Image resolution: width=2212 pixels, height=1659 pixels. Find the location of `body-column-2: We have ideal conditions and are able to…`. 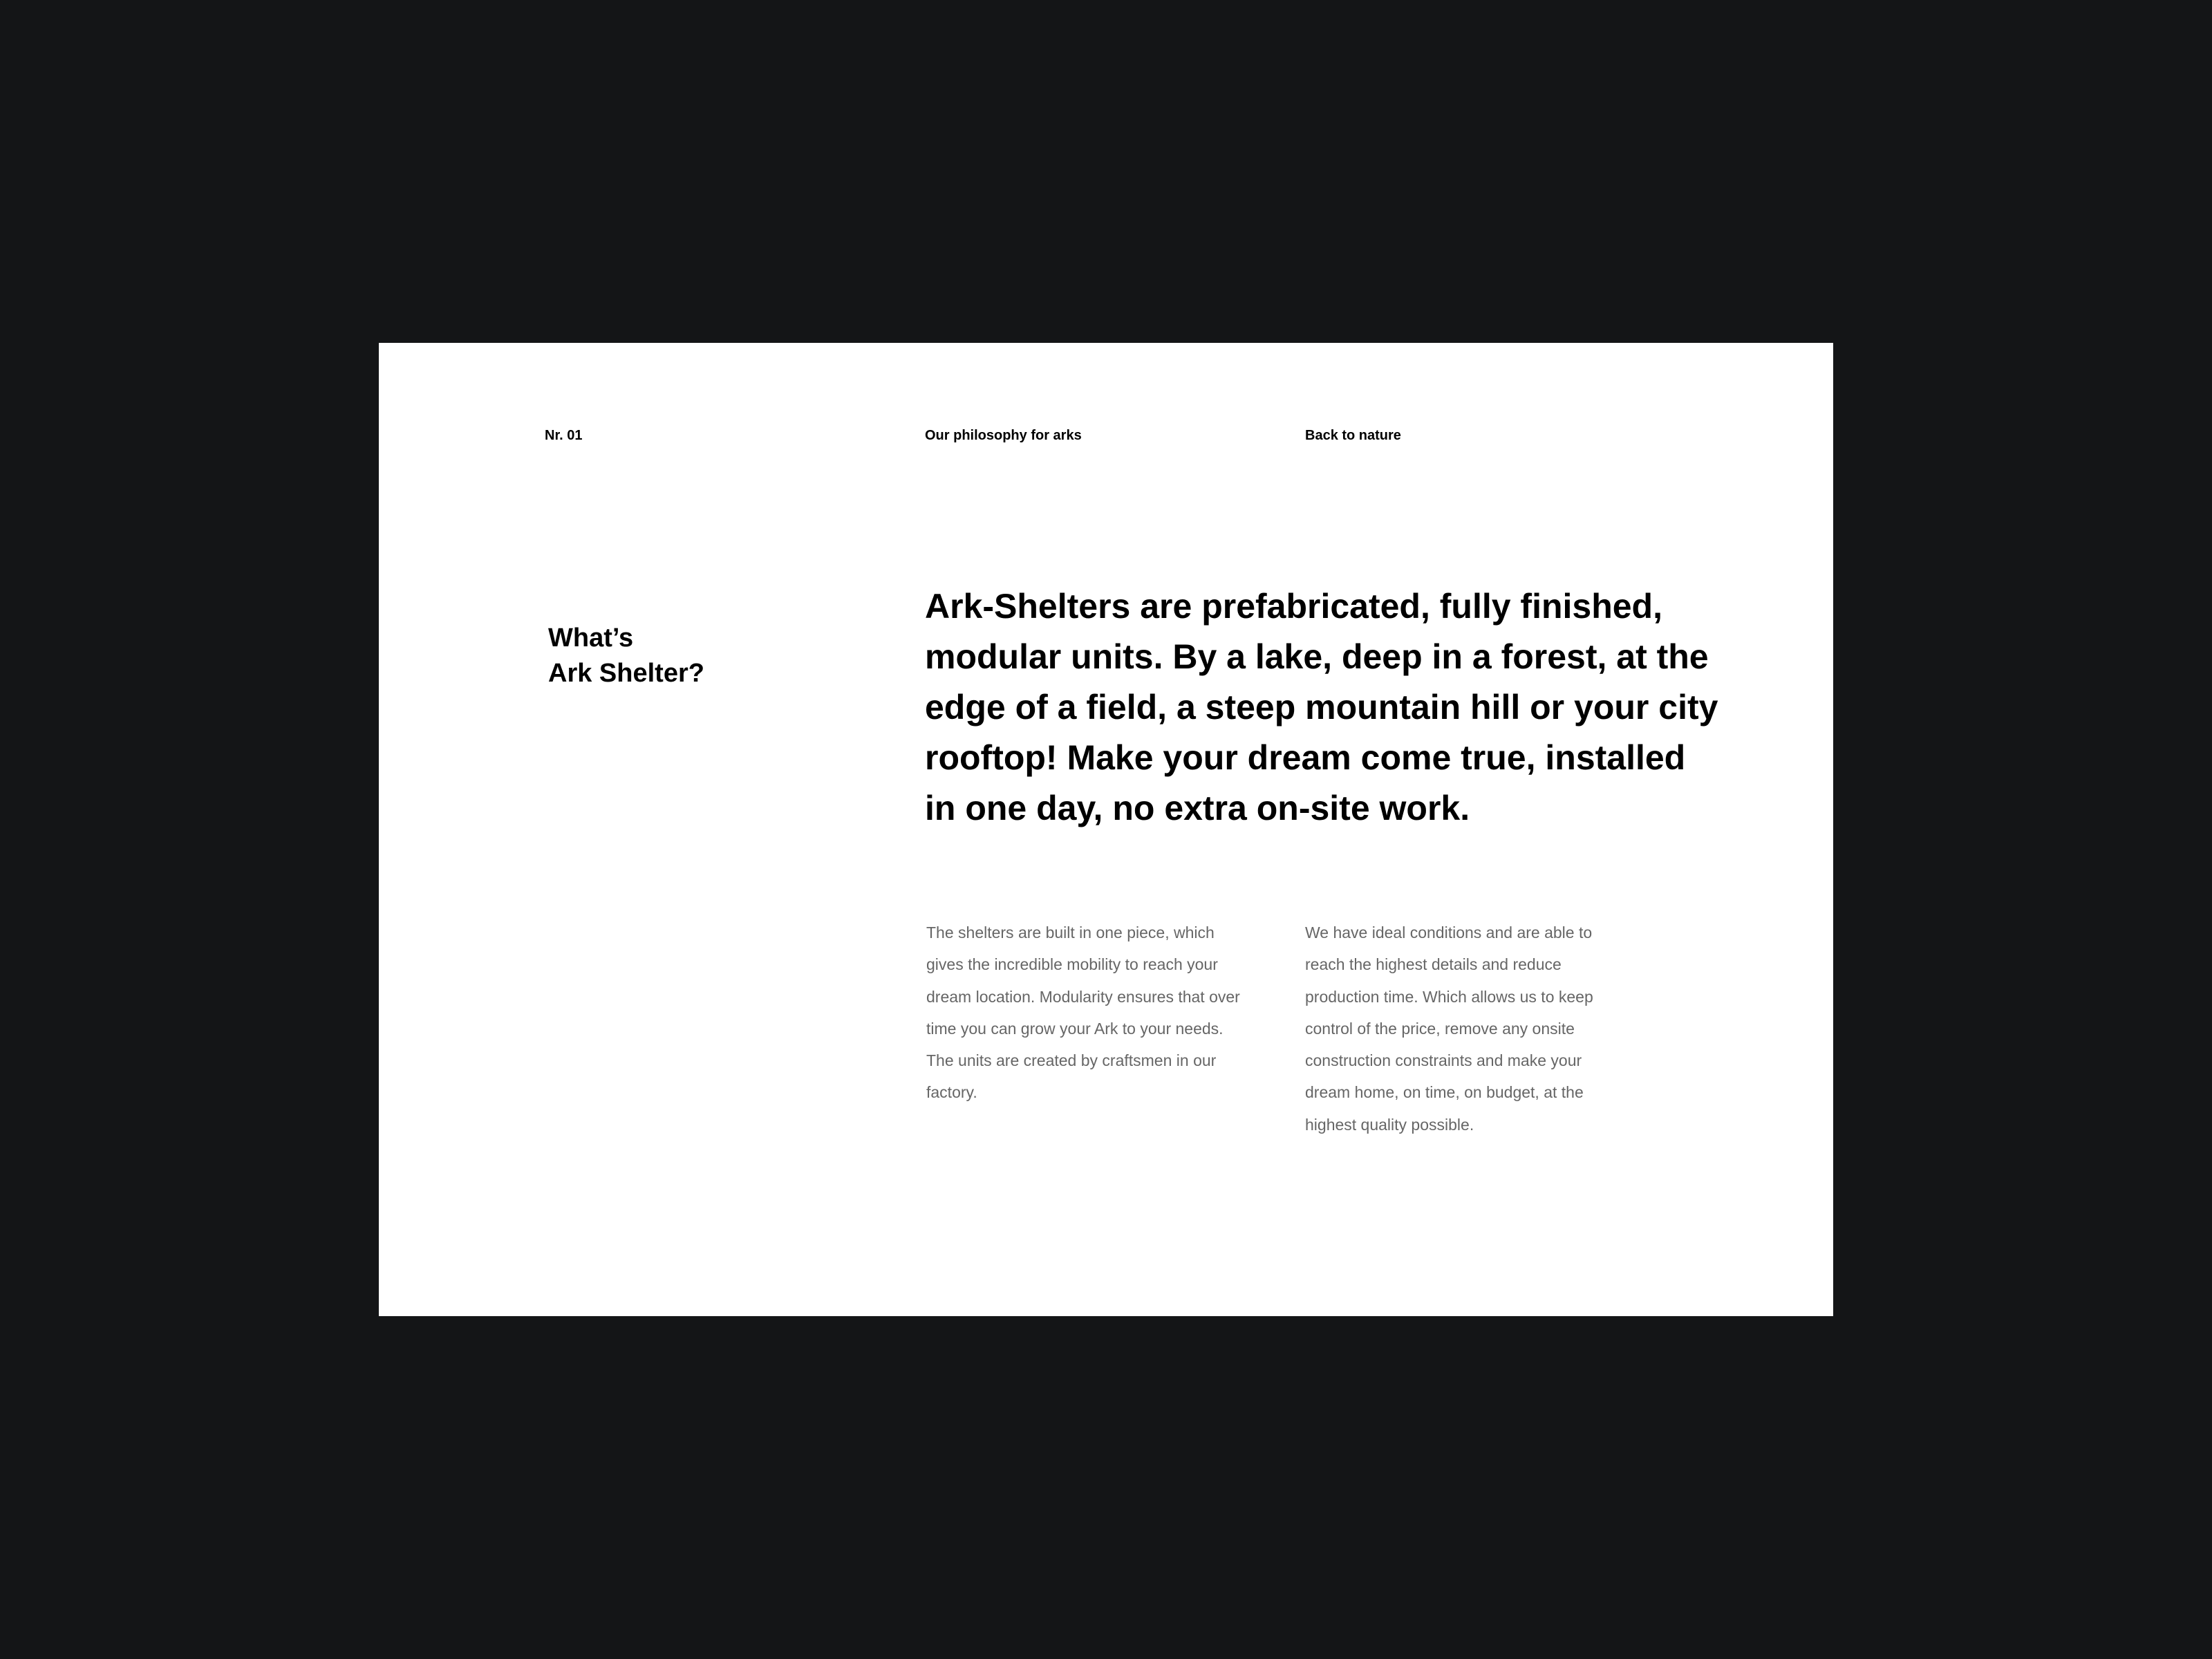

body-column-2: We have ideal conditions and are able to… is located at coordinates (1449, 1029).